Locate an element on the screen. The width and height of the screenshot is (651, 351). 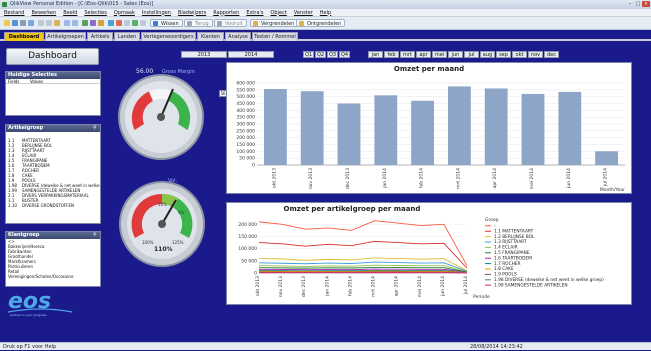
tab-artikelgroepen: Artikelgroepen is located at coordinates (65, 36).